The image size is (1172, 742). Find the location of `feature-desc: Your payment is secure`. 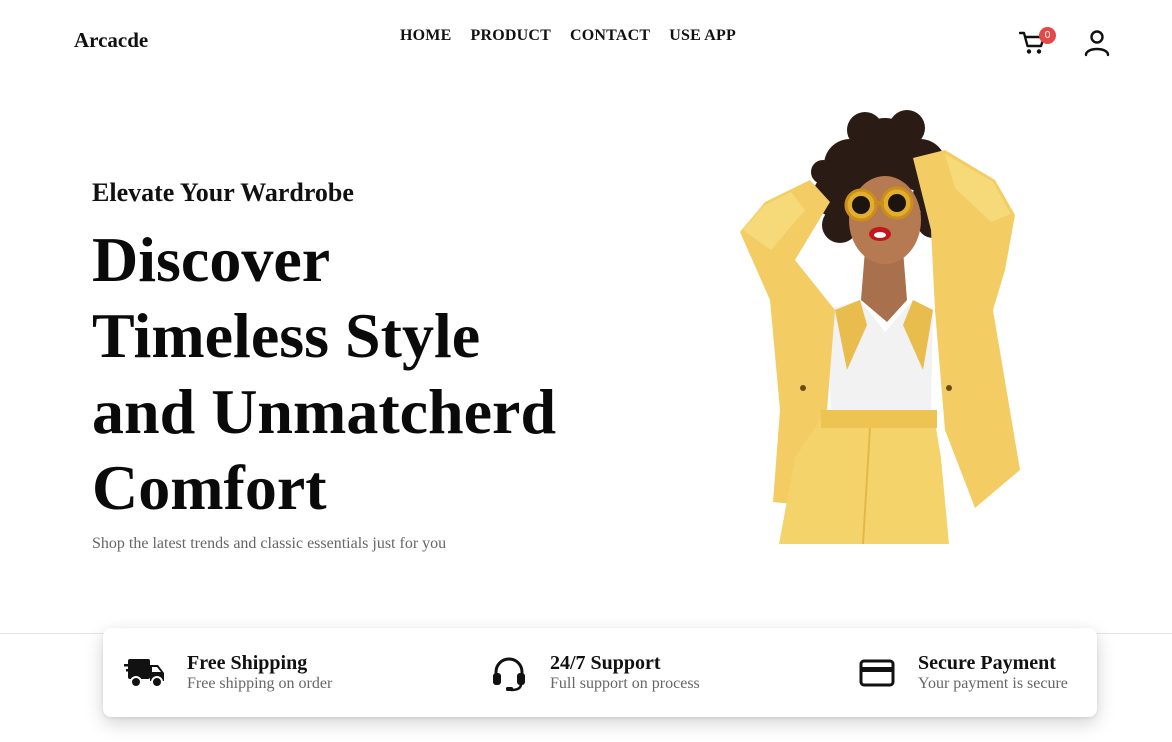

feature-desc: Your payment is secure is located at coordinates (993, 683).